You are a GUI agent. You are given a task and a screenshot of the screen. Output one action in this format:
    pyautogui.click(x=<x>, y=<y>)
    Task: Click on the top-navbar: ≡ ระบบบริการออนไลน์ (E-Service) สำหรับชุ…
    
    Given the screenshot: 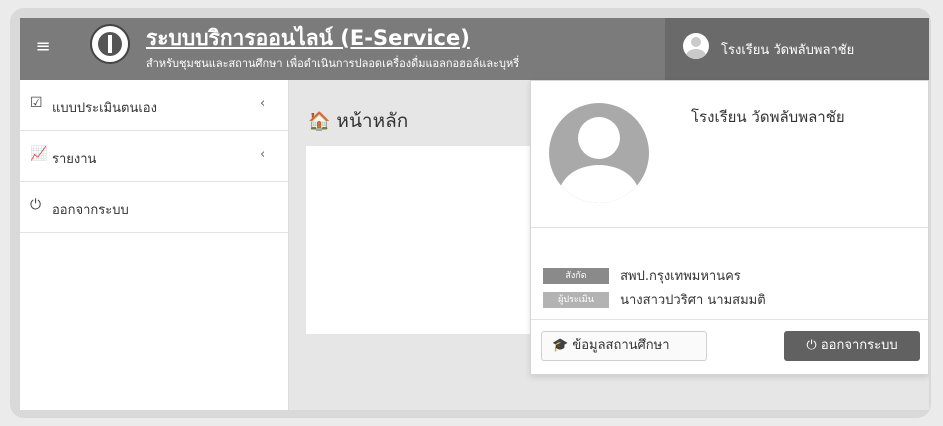 What is the action you would take?
    pyautogui.click(x=474, y=49)
    